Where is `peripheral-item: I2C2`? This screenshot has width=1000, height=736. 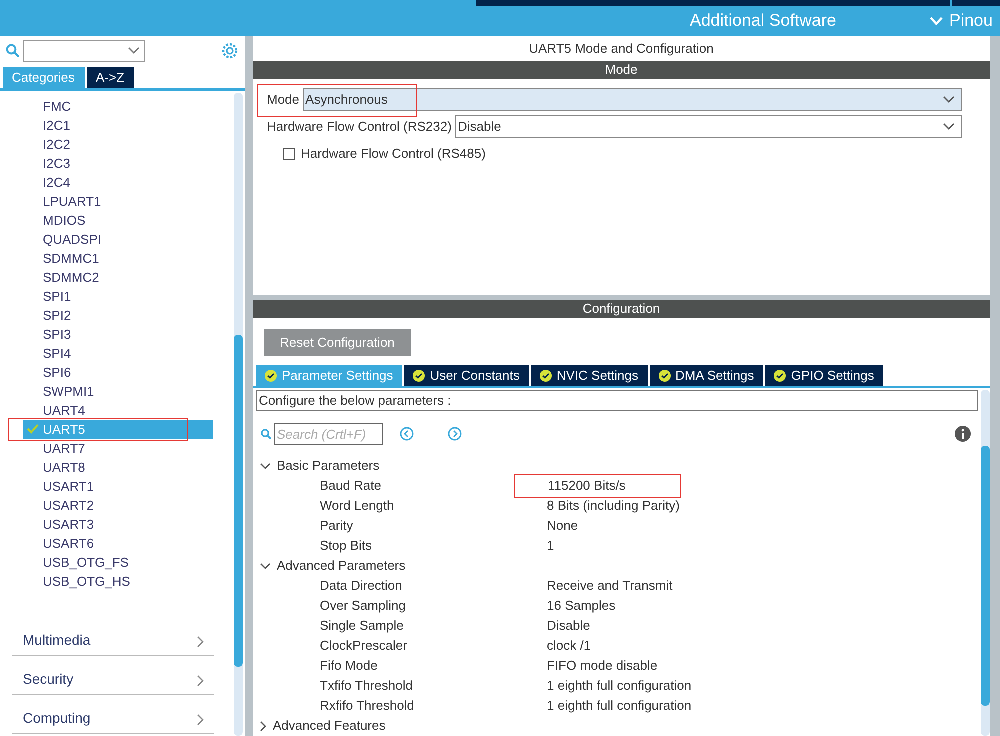 peripheral-item: I2C2 is located at coordinates (106, 144).